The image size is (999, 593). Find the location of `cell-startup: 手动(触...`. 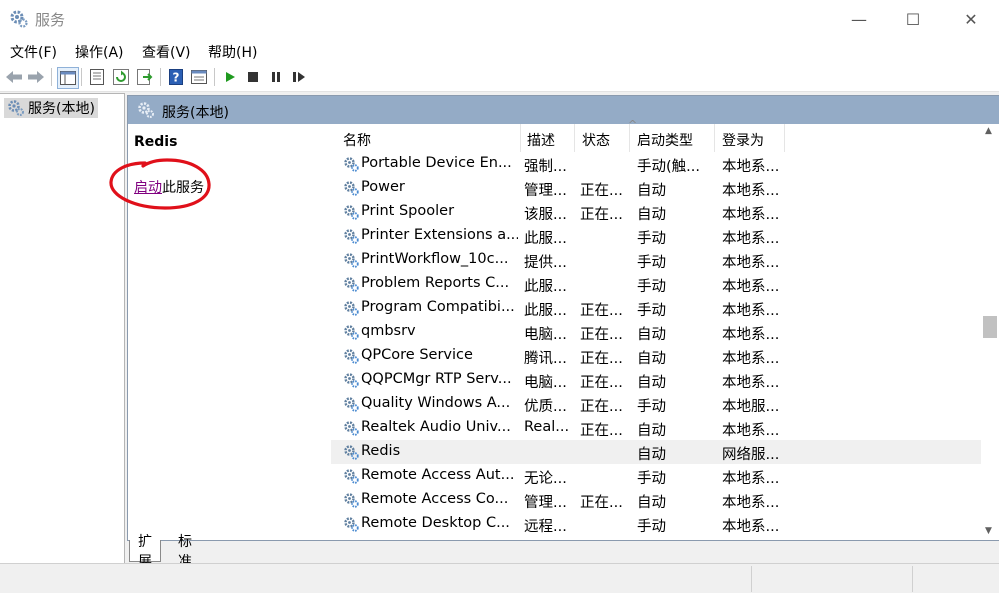

cell-startup: 手动(触... is located at coordinates (668, 167).